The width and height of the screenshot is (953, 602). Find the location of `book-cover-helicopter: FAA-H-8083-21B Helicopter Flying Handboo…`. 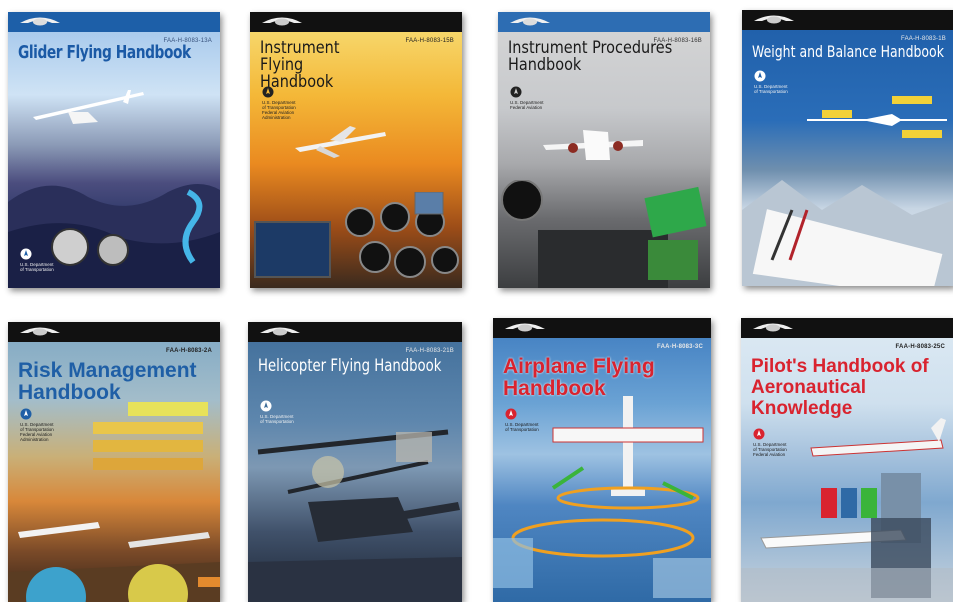

book-cover-helicopter: FAA-H-8083-21B Helicopter Flying Handboo… is located at coordinates (355, 462).